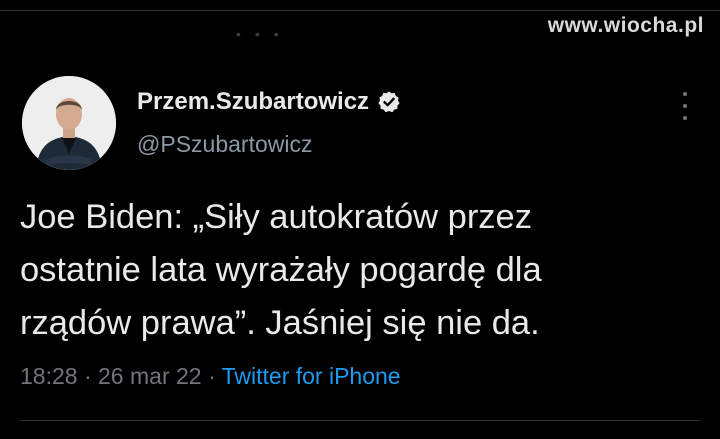 The width and height of the screenshot is (720, 439). I want to click on tweet-meta: 18:28 · 26 mar 22 · Twitter for iPhone, so click(210, 376).